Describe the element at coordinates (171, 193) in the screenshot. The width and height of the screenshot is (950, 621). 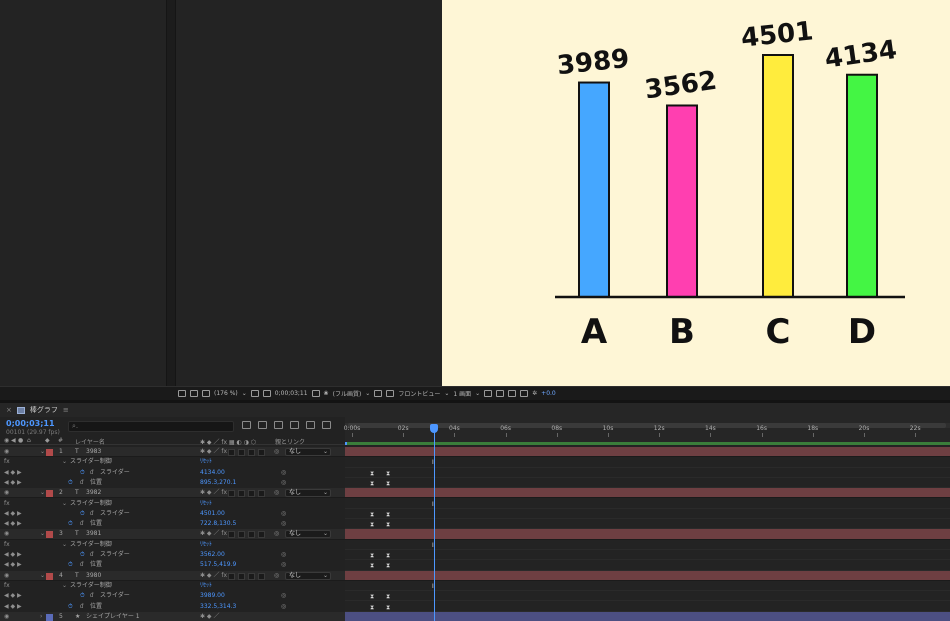
I see `panel-divider` at that location.